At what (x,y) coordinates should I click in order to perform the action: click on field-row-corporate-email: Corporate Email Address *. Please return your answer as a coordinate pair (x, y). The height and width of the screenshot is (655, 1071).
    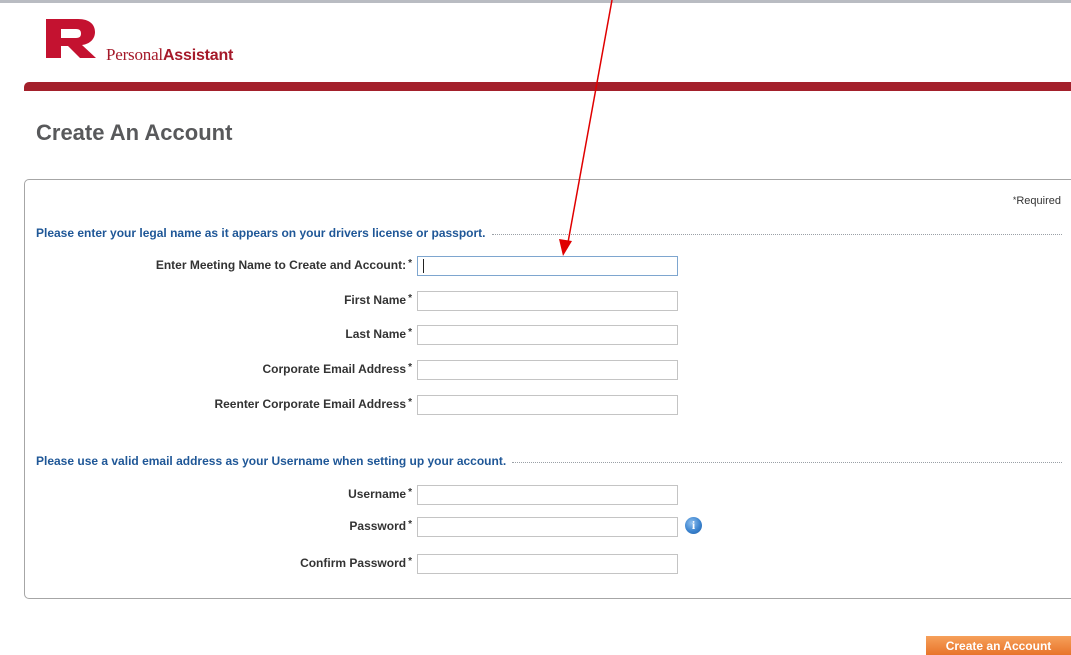
    Looking at the image, I should click on (350, 370).